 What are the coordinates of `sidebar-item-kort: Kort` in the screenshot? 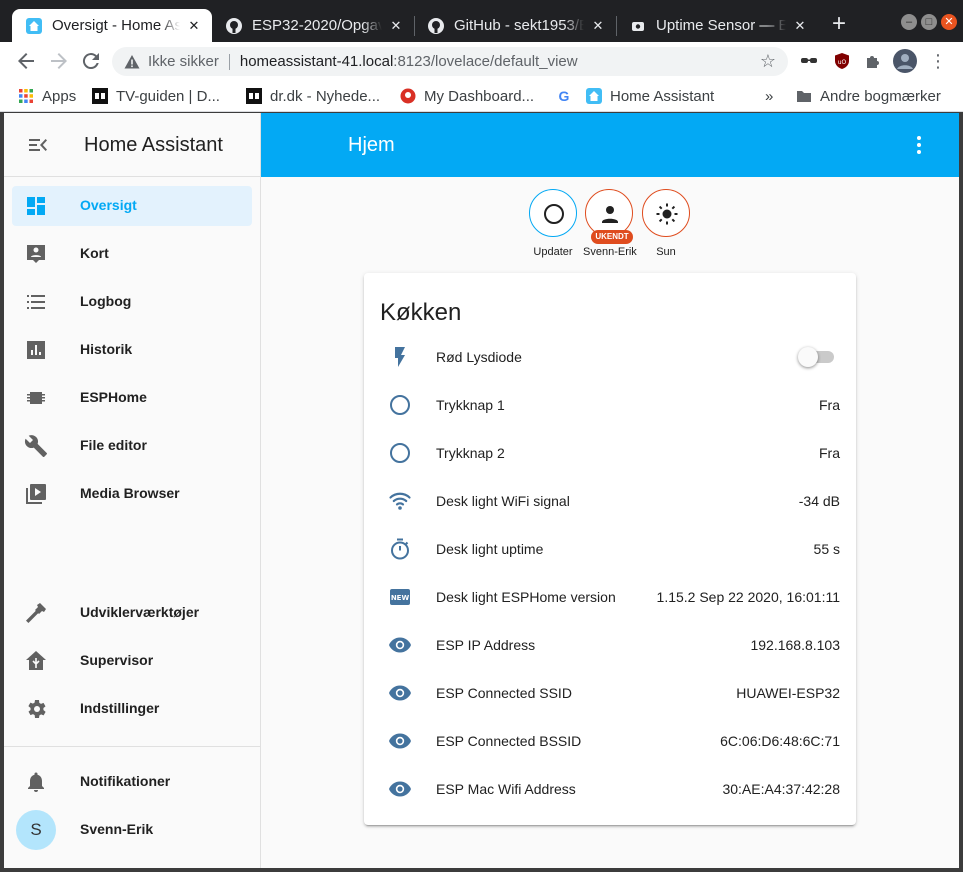 It's located at (132, 254).